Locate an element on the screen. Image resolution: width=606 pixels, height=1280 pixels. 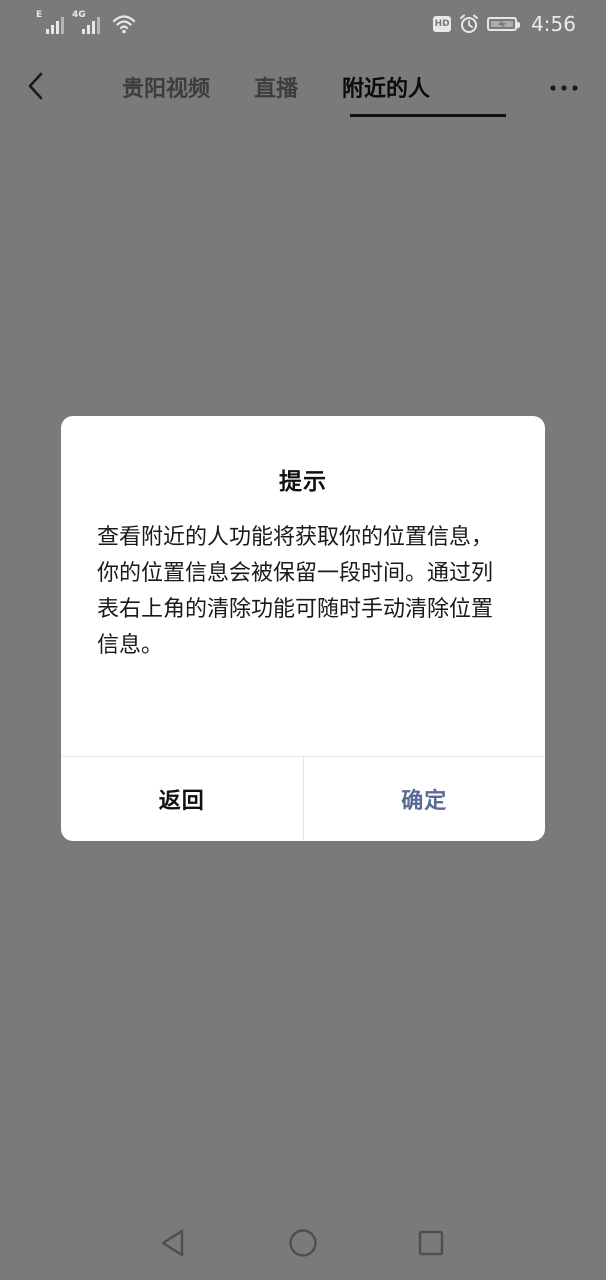
chevron-left-icon is located at coordinates (35, 86).